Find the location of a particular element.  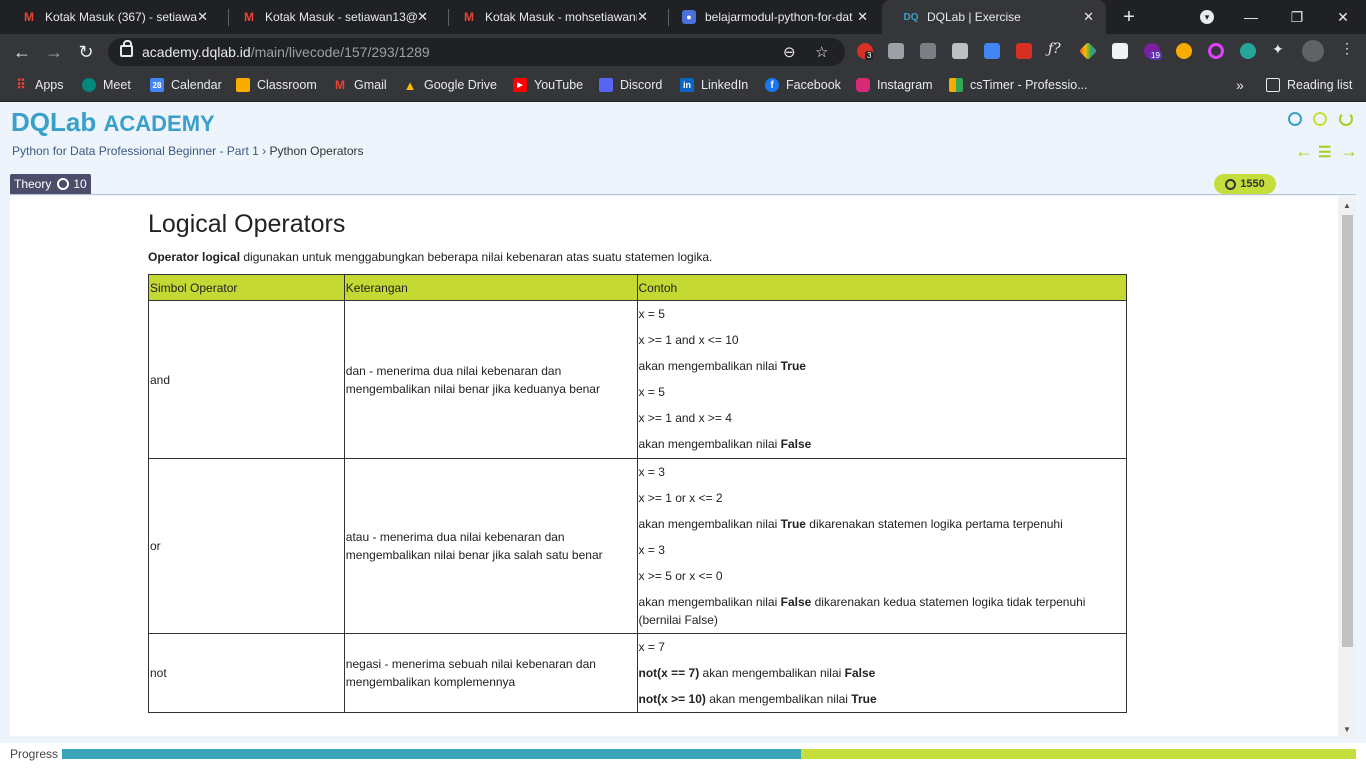

bookmark-gmail: M Gmail is located at coordinates (360, 85).